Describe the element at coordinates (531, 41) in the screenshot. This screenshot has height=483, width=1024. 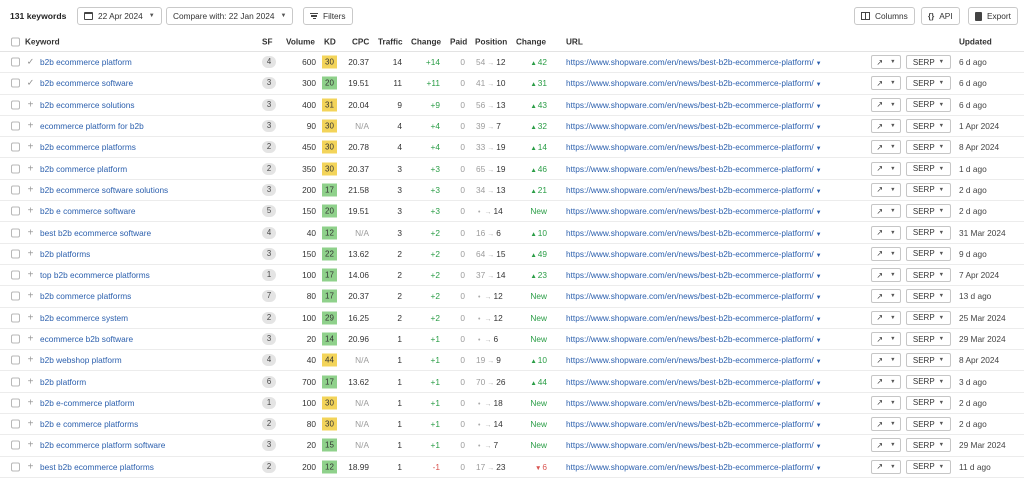
I see `header-position-change: Change` at that location.